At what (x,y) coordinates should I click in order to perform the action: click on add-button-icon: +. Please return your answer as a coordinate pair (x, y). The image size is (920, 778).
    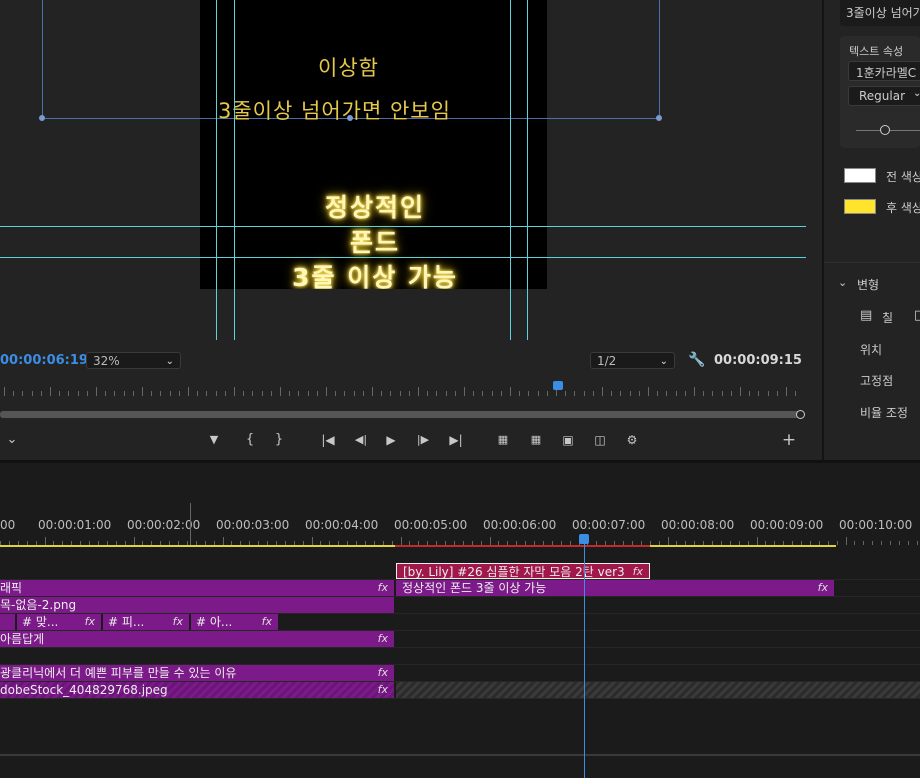
    Looking at the image, I should click on (789, 440).